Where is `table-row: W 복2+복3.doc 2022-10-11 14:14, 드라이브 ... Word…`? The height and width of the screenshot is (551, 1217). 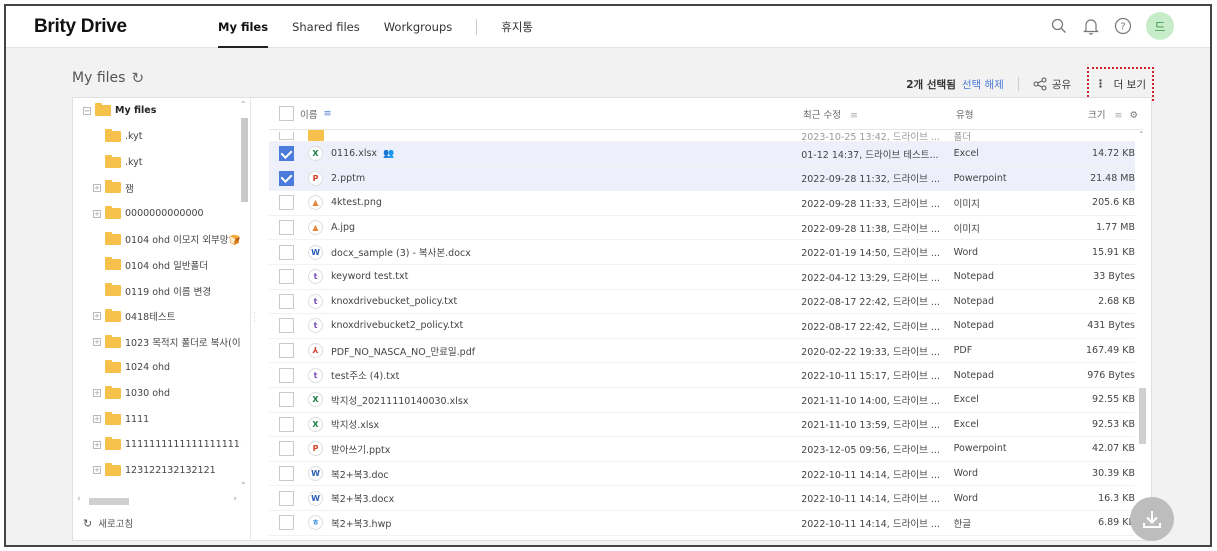
table-row: W 복2+복3.doc 2022-10-11 14:14, 드라이브 ... Word… is located at coordinates (702, 474).